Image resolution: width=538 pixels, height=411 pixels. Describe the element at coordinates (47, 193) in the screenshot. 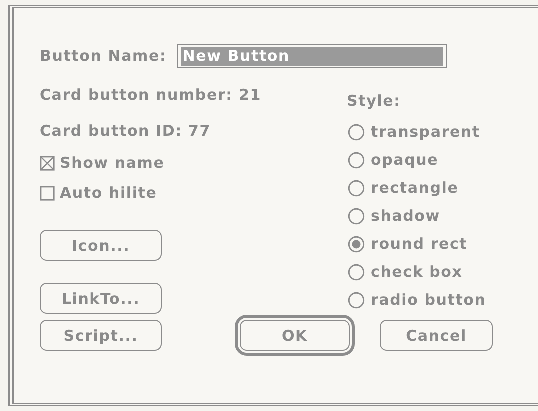

I see `checkbox` at that location.